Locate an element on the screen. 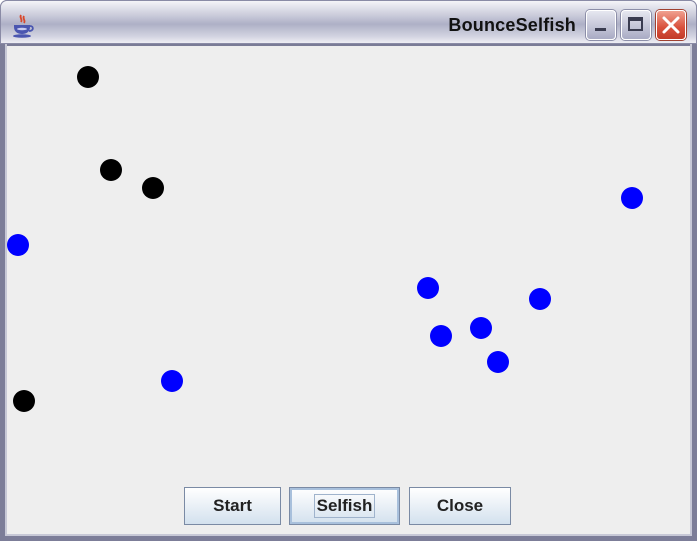 The width and height of the screenshot is (700, 541). maximize-button is located at coordinates (636, 25).